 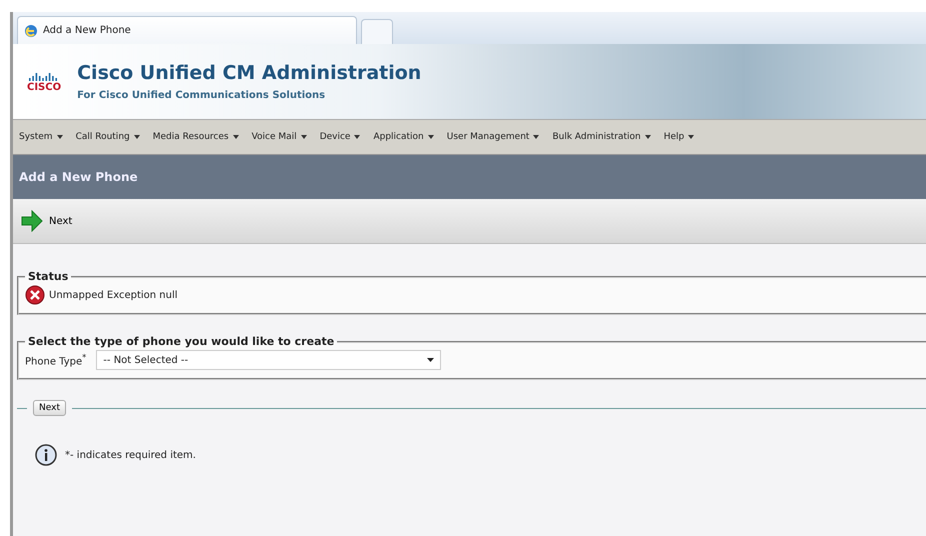 I want to click on phone-type-legend: Select the type of phone you would like to create, so click(x=181, y=341).